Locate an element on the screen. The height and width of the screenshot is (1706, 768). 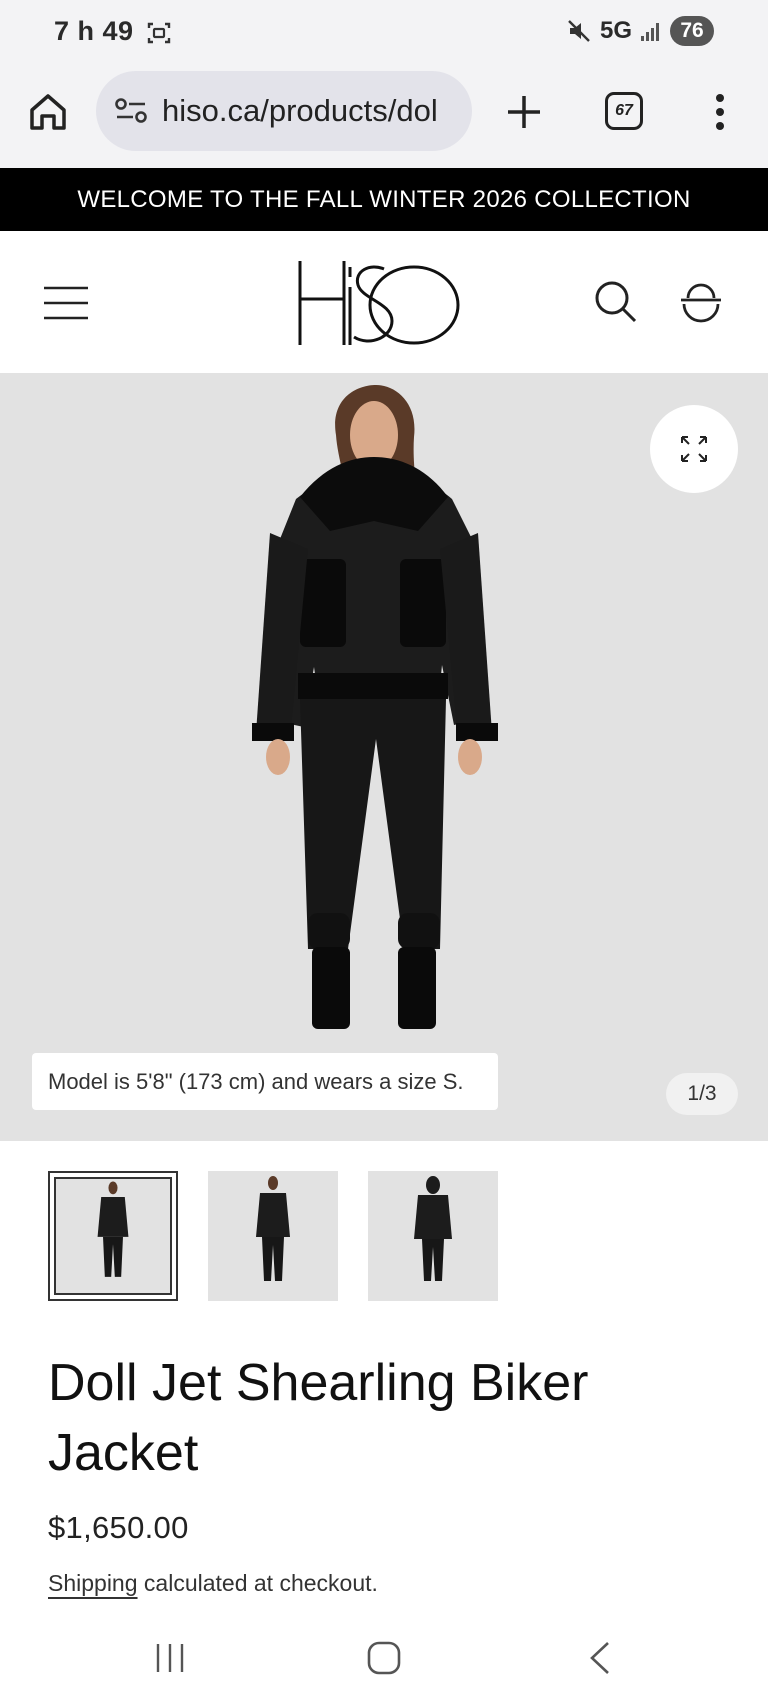
battery-level: 76 is located at coordinates (692, 31).